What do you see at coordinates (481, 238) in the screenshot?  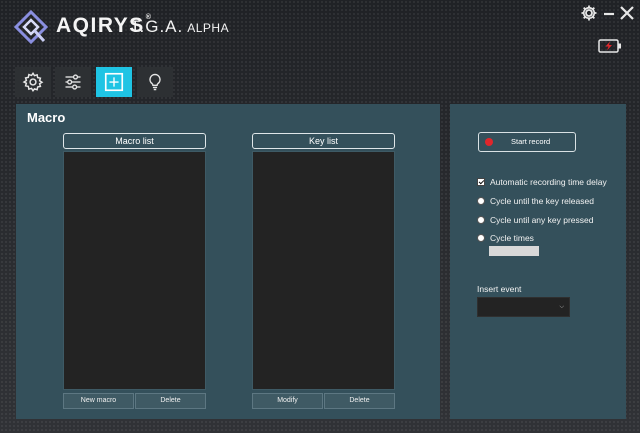 I see `cycle-times-radio` at bounding box center [481, 238].